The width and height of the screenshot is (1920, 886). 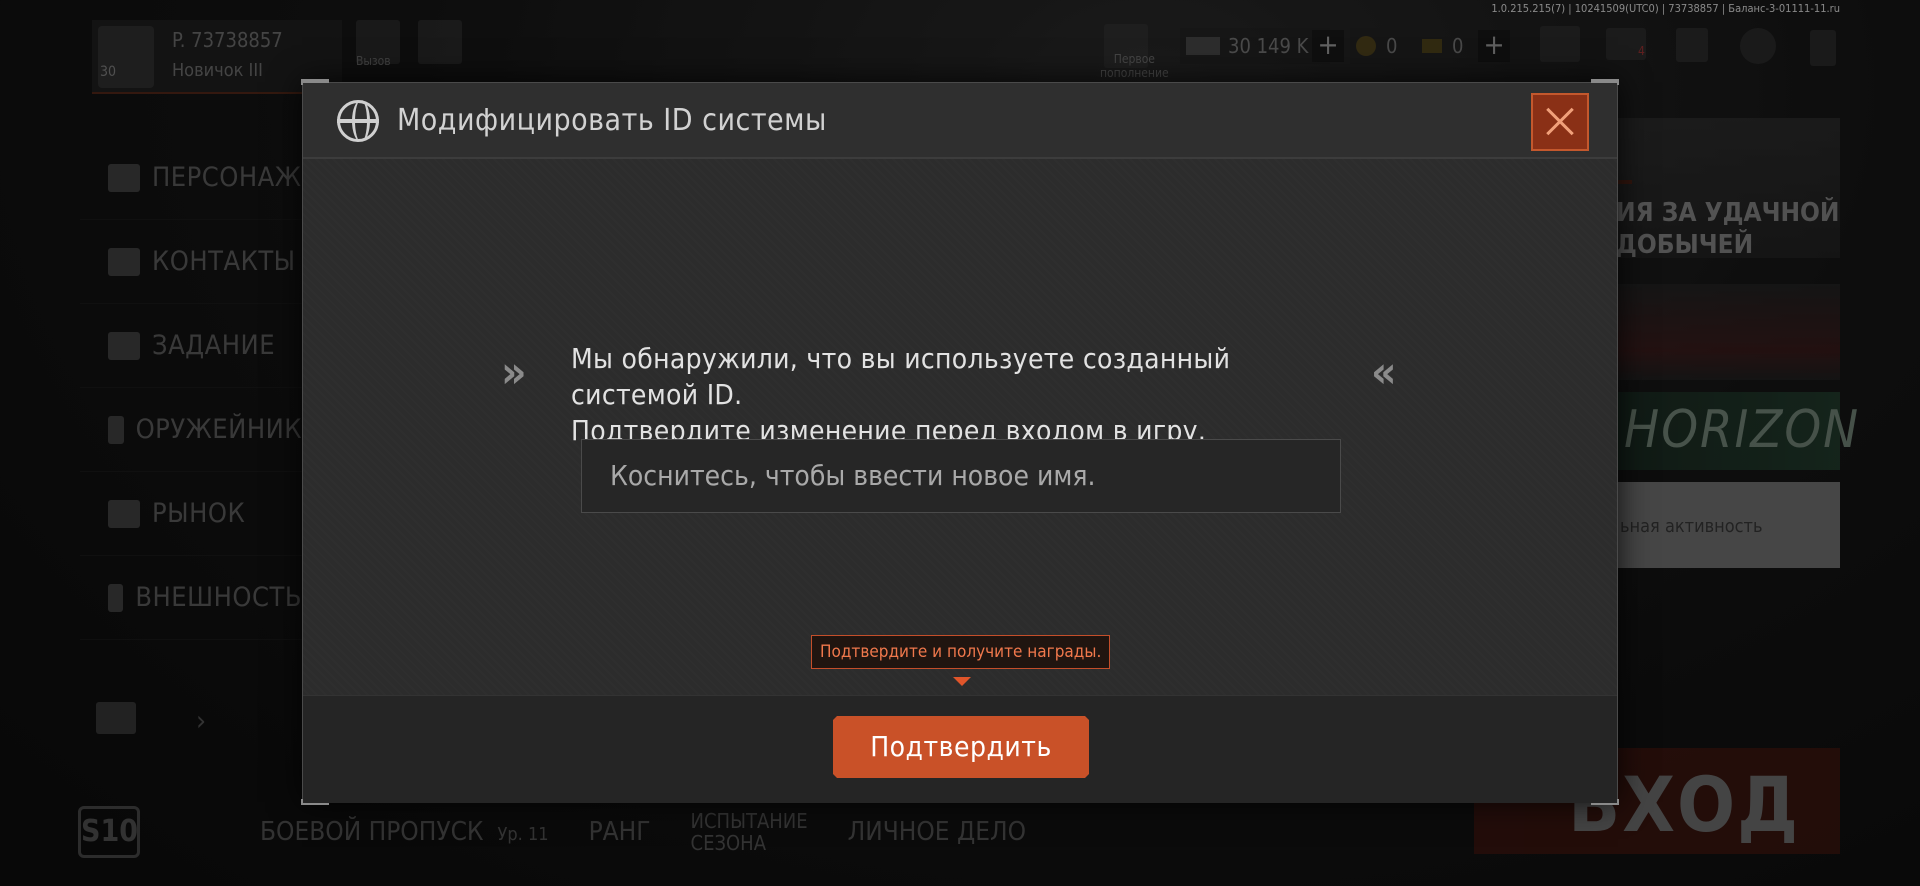 I want to click on new-name-input: Коснитесь, чтобы ввести новое имя., so click(x=961, y=476).